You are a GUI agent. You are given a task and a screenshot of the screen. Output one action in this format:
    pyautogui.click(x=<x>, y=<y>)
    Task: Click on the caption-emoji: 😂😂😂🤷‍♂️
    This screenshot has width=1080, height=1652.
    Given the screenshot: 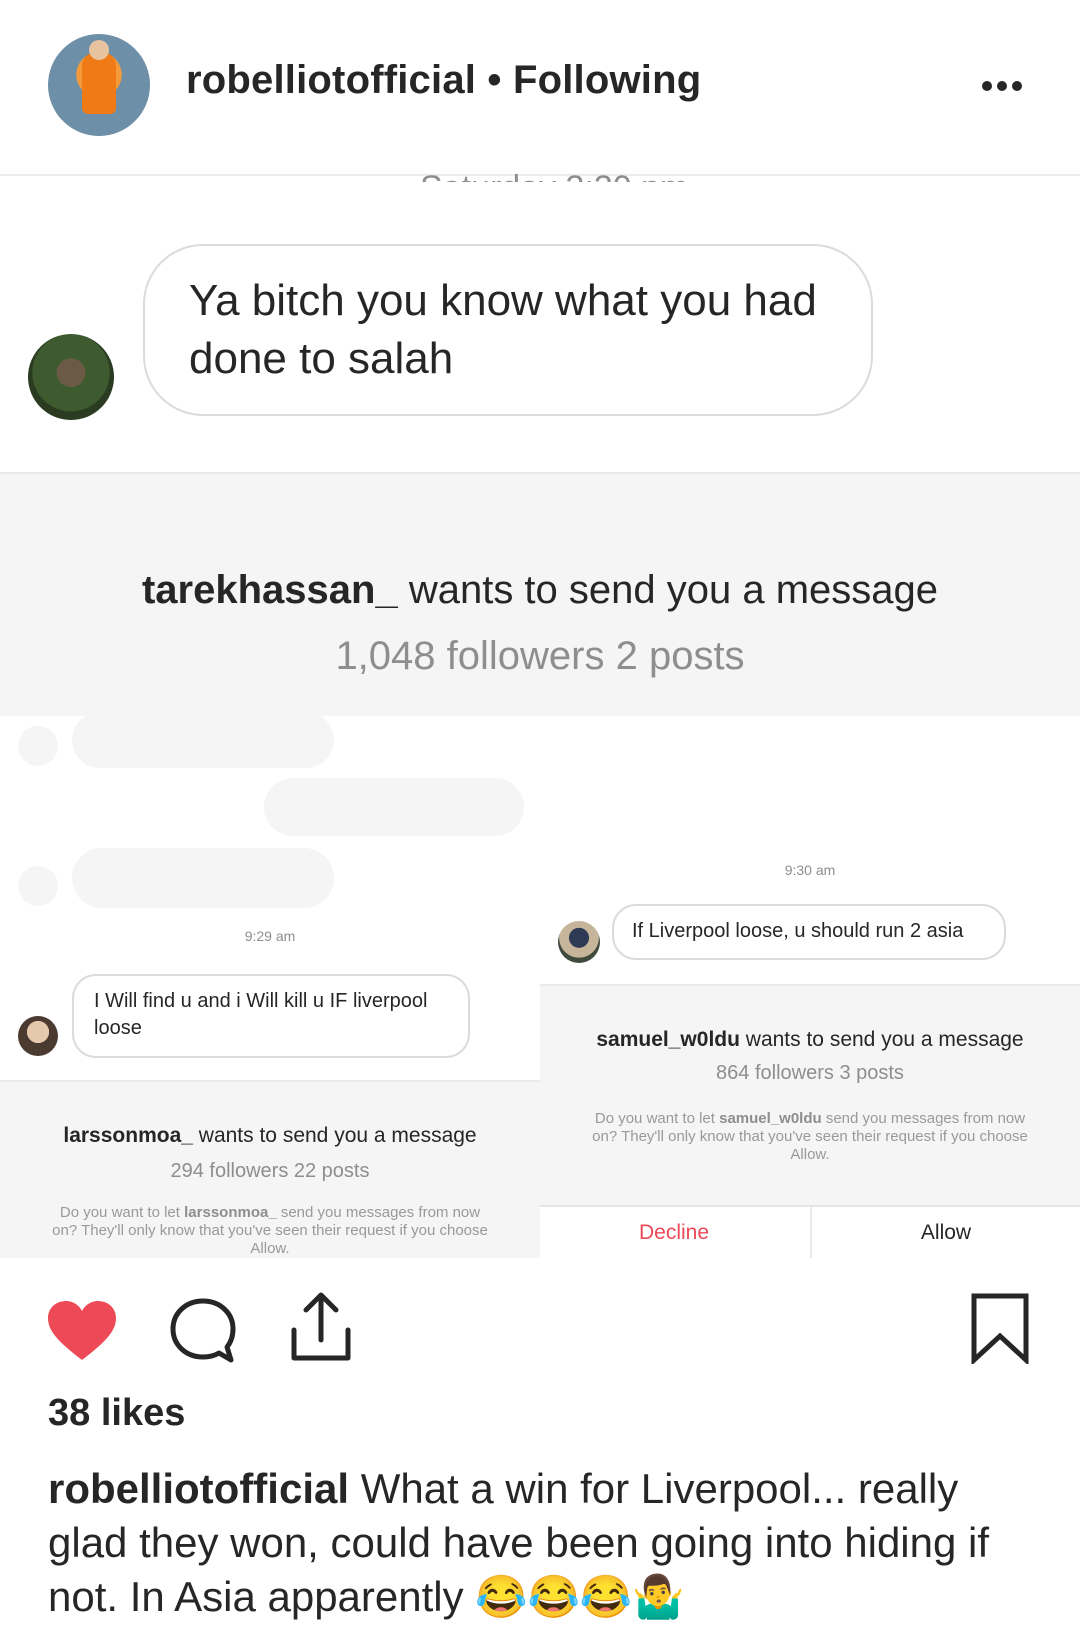 What is the action you would take?
    pyautogui.click(x=580, y=1596)
    